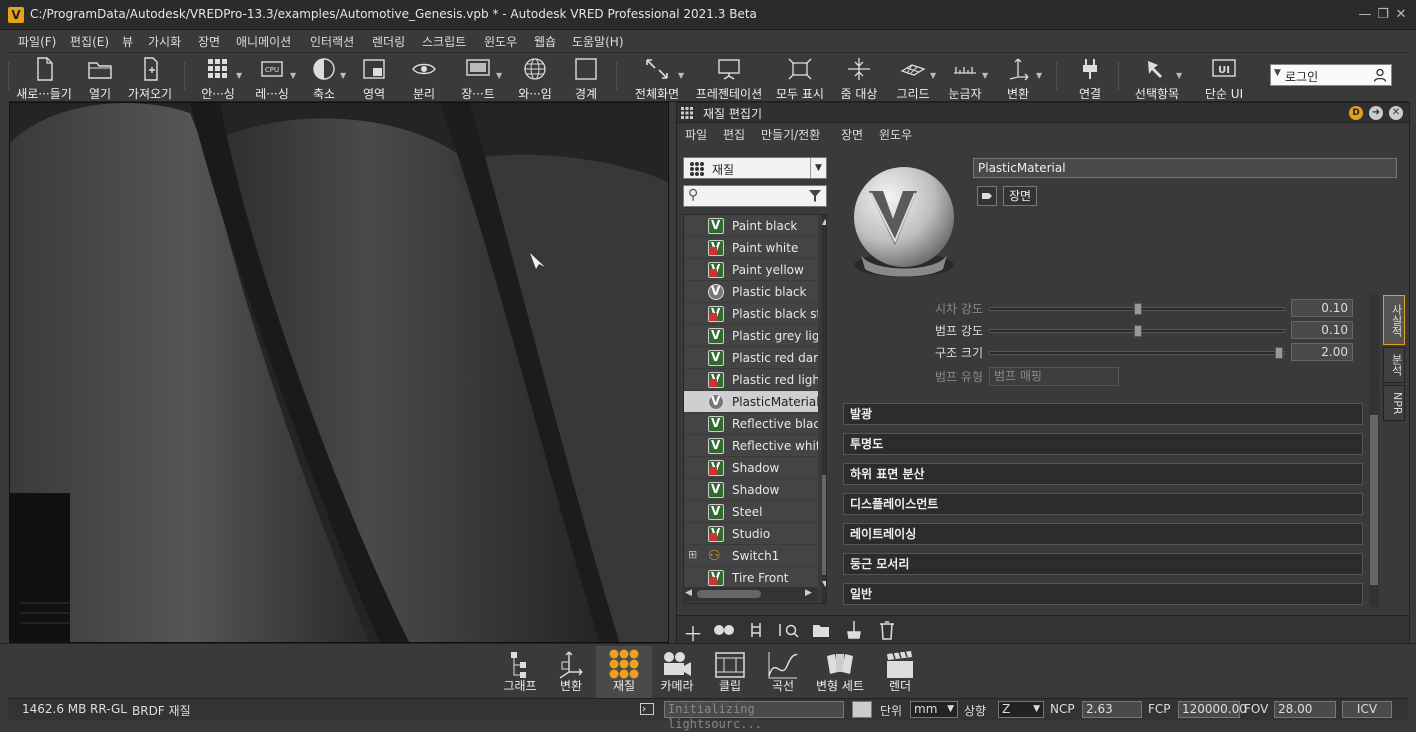 The height and width of the screenshot is (732, 1416). I want to click on material-list-item: V Tire Front, so click(751, 578).